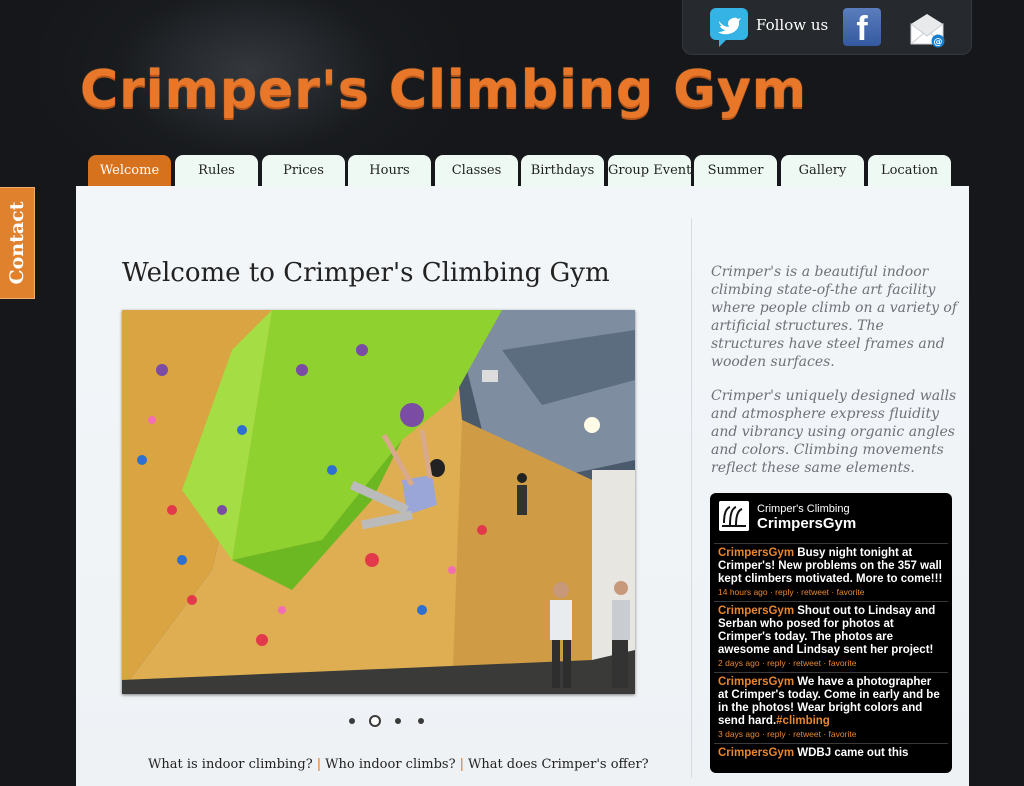  What do you see at coordinates (803, 721) in the screenshot?
I see `tweet-hashtag: #climbing` at bounding box center [803, 721].